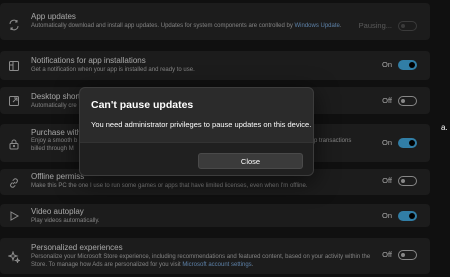 Image resolution: width=450 pixels, height=277 pixels. I want to click on close-button: Close, so click(250, 161).